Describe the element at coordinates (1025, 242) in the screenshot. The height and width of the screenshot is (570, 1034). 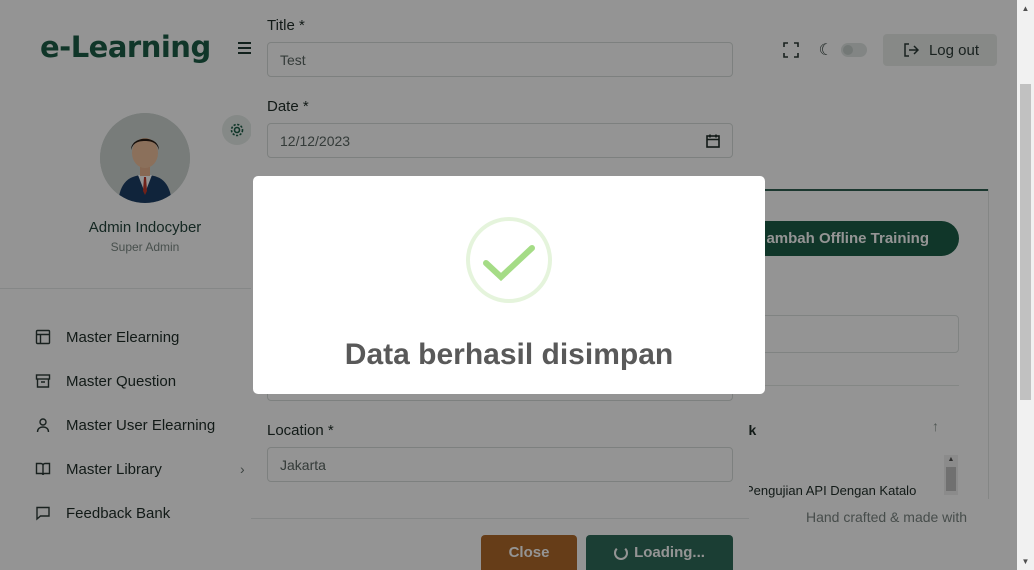
I see `scrollbar-thumb` at that location.